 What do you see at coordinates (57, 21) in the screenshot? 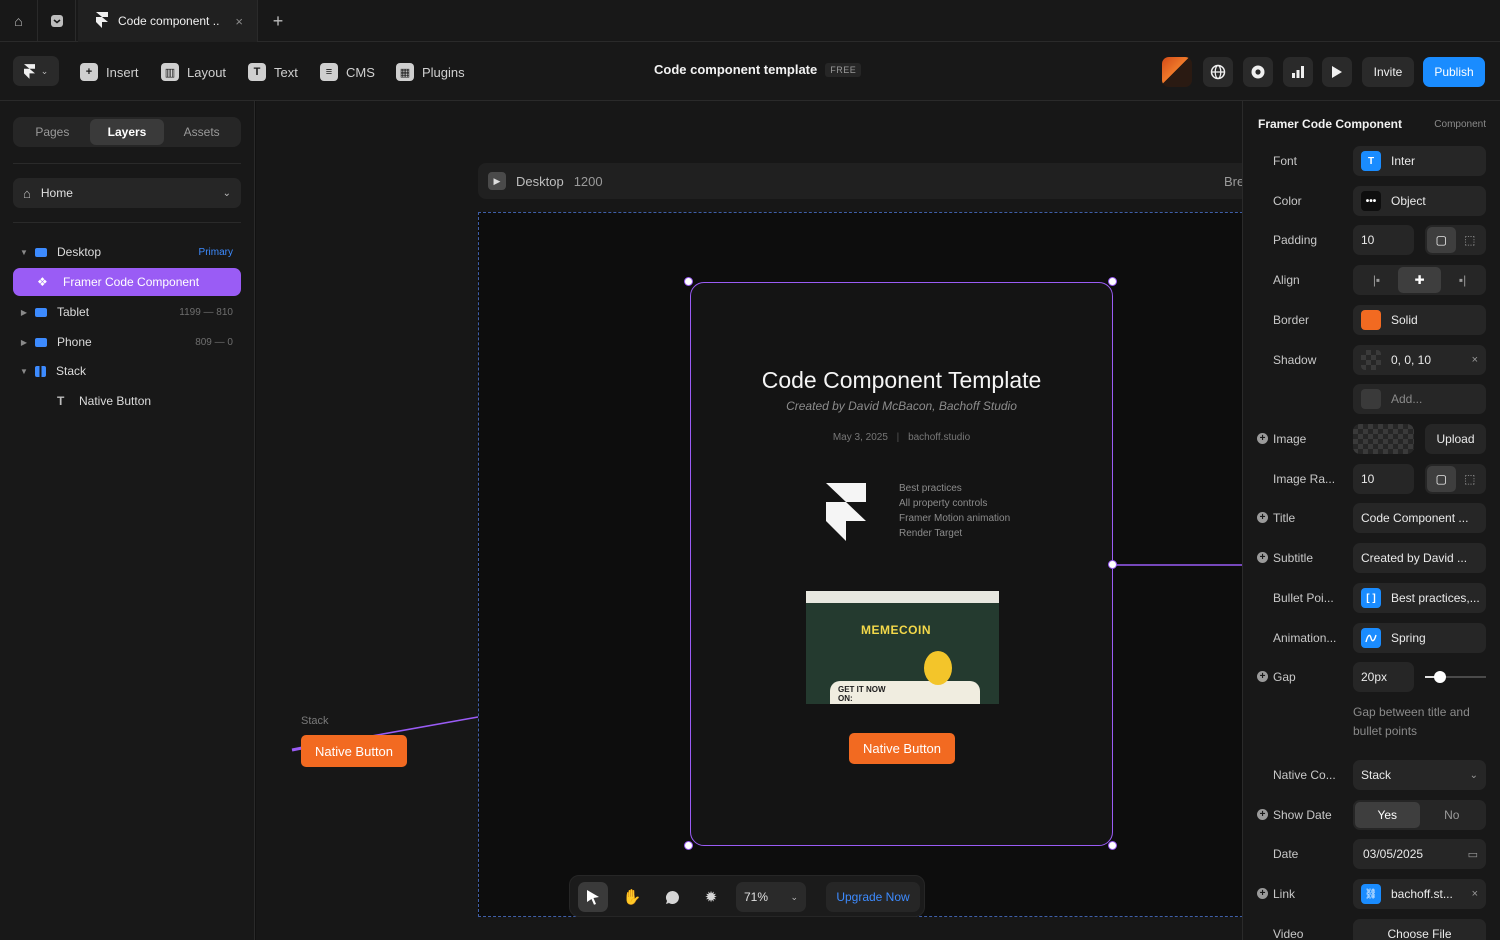
I see `inbox-icon` at bounding box center [57, 21].